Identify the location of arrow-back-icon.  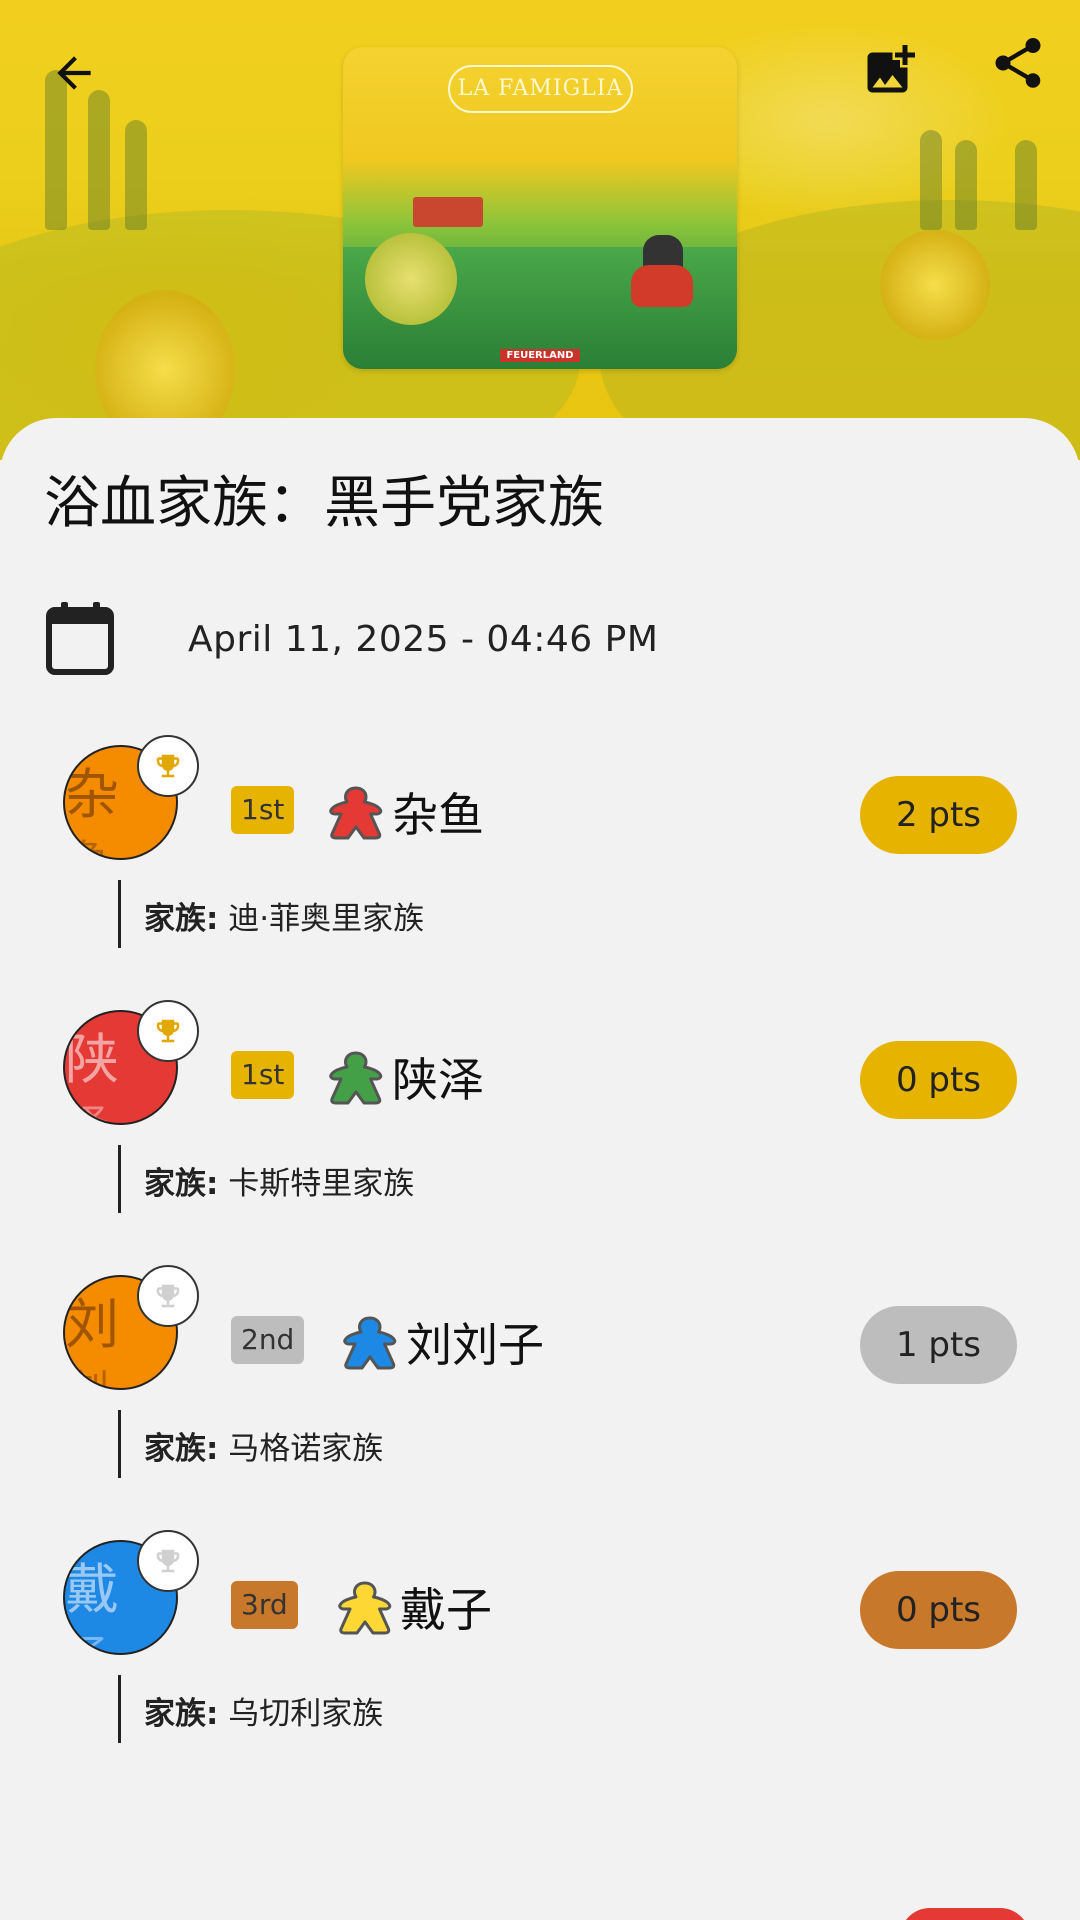
(74, 73).